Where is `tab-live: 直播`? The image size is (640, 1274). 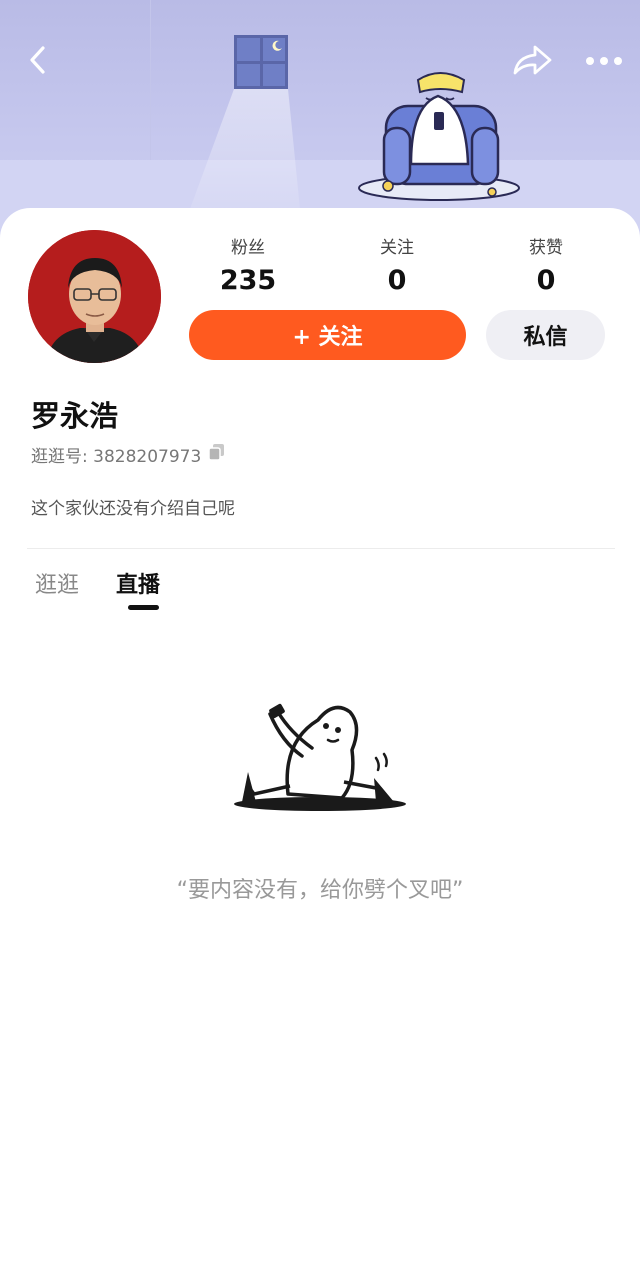 tab-live: 直播 is located at coordinates (138, 583).